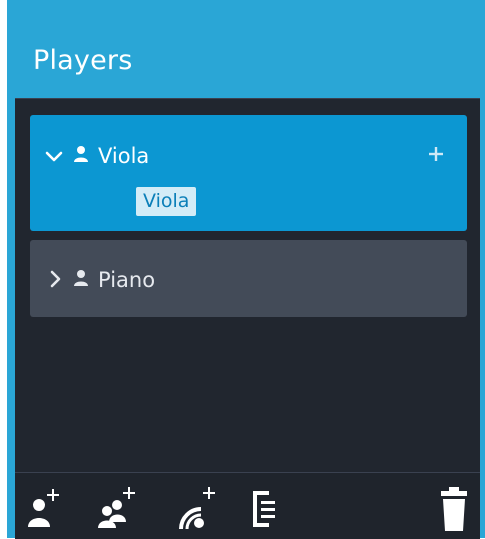  What do you see at coordinates (83, 60) in the screenshot?
I see `panel-title: Players` at bounding box center [83, 60].